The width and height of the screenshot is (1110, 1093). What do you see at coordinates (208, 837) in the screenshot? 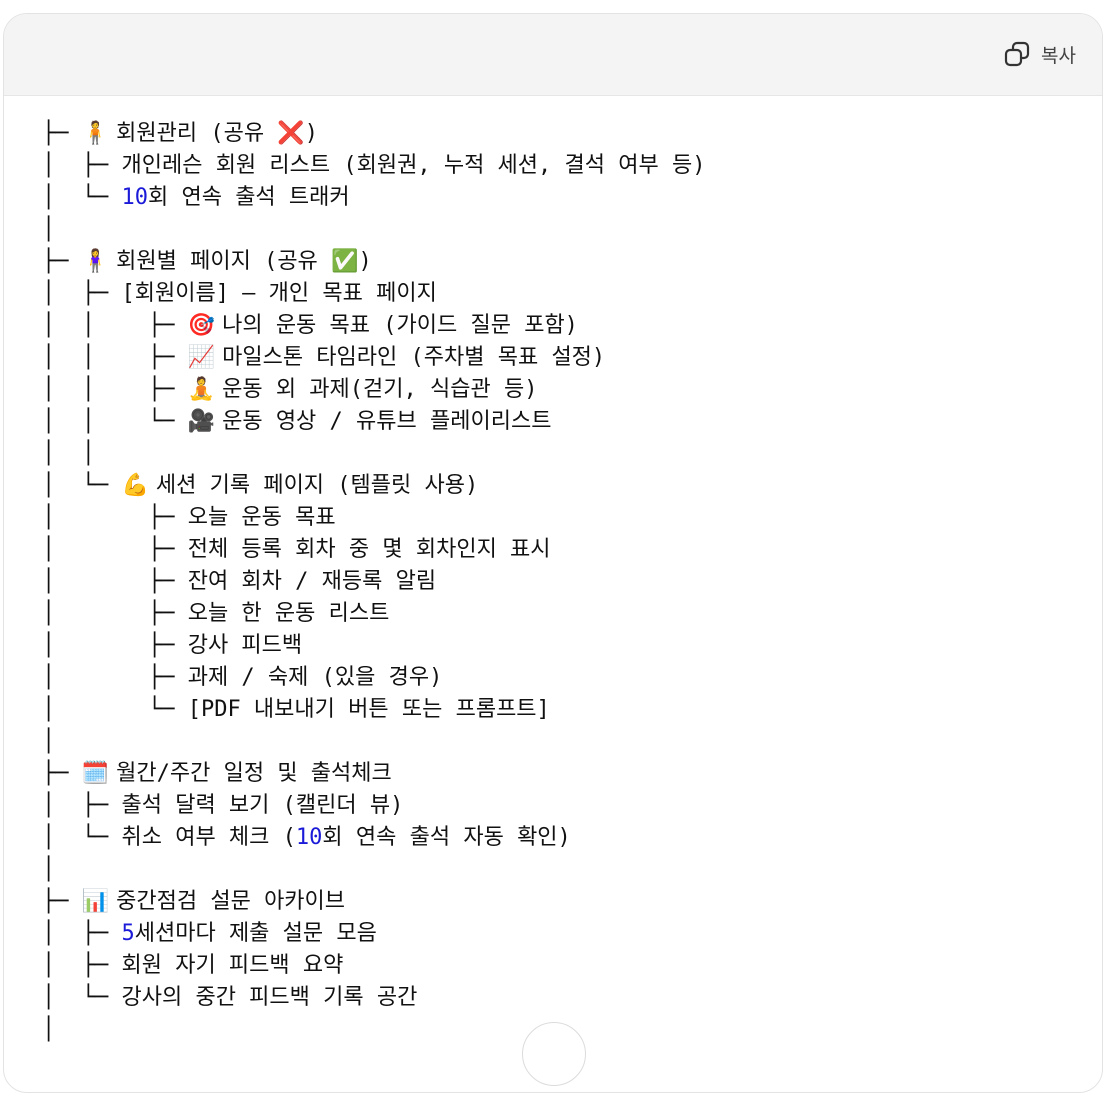
I see `text-token: 취소 여부 체크 (` at bounding box center [208, 837].